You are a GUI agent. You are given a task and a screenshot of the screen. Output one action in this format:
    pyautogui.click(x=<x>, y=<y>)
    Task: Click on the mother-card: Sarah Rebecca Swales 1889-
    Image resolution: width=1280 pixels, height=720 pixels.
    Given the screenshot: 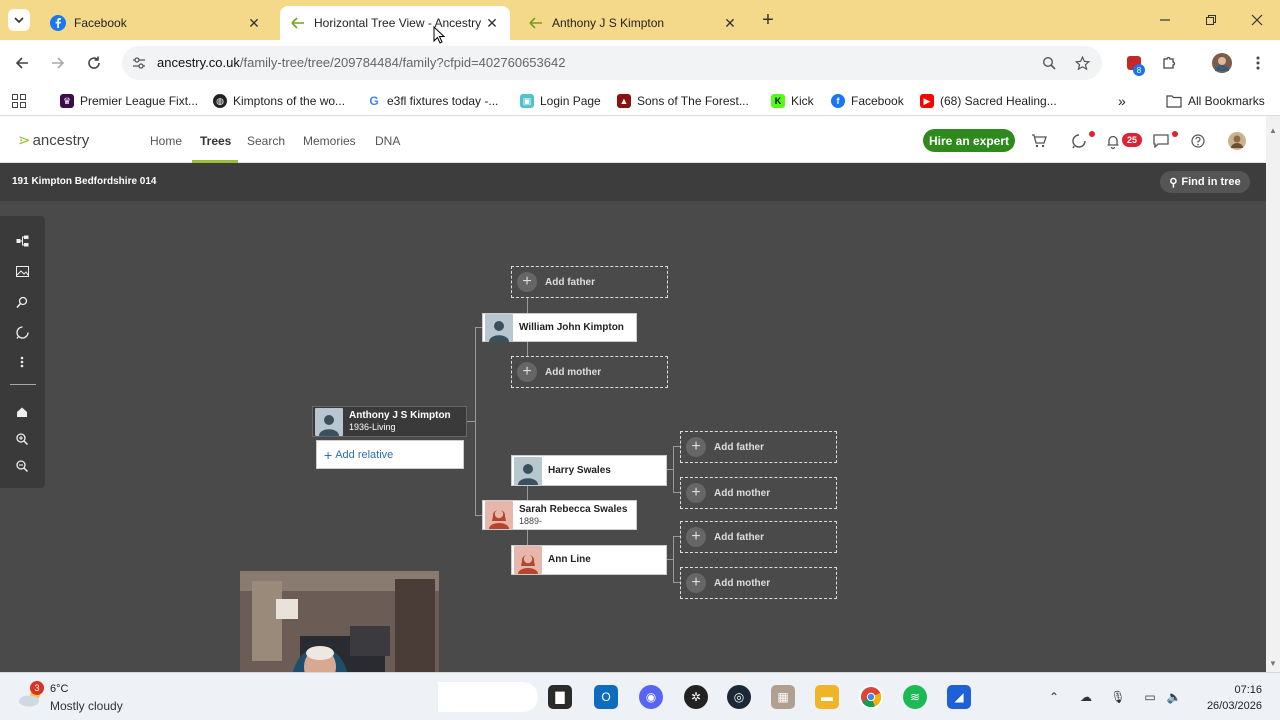 What is the action you would take?
    pyautogui.click(x=559, y=515)
    